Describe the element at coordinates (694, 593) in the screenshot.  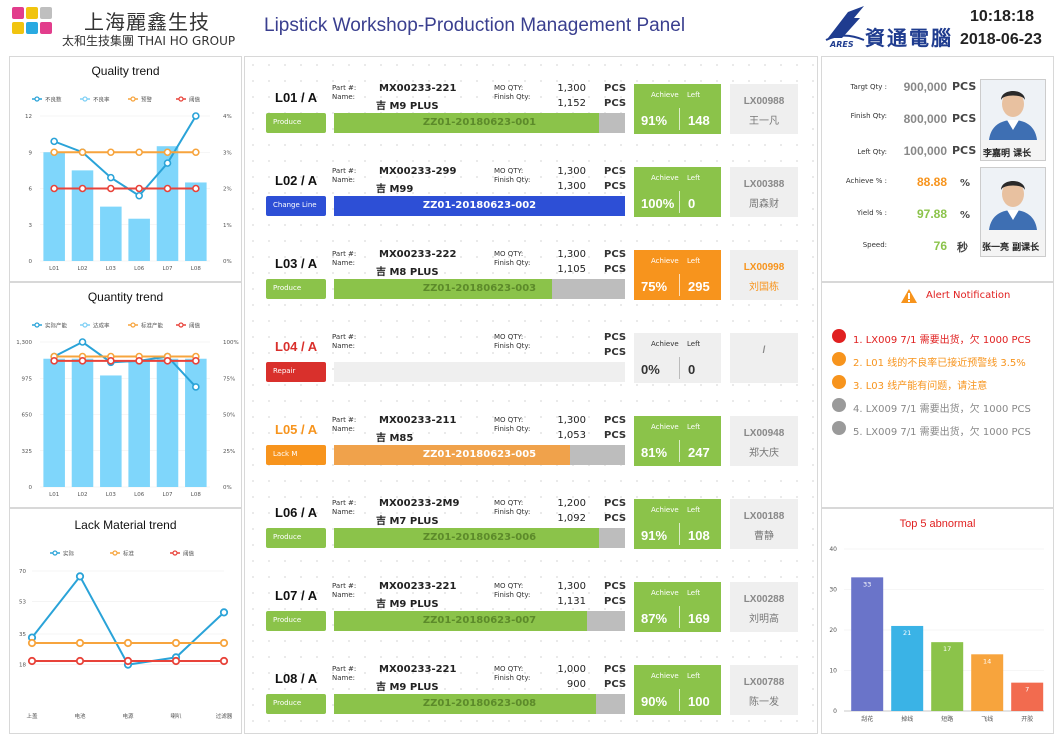
I see `left-label: Left` at that location.